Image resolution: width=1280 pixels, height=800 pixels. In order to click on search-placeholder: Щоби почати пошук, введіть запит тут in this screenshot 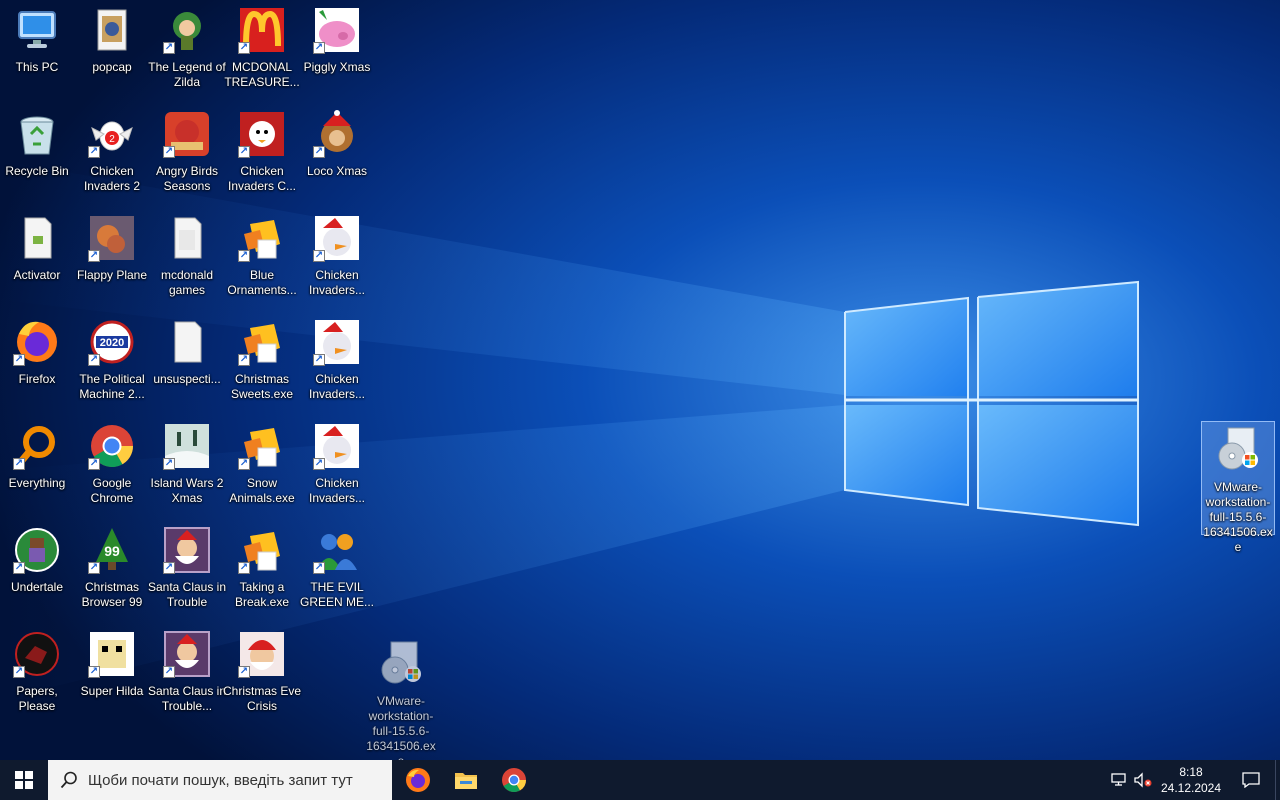, I will do `click(220, 780)`.